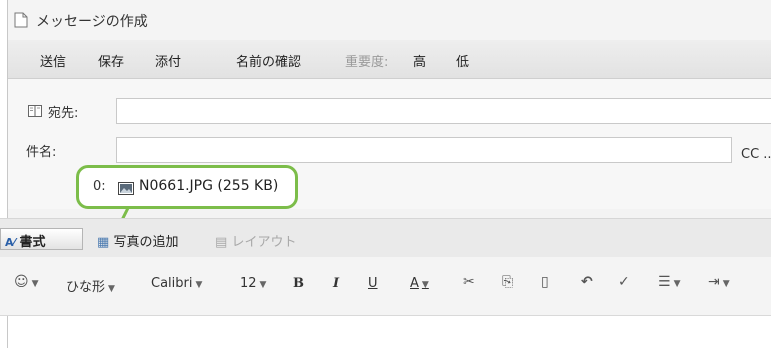  Describe the element at coordinates (389, 59) in the screenshot. I see `main-toolbar: 送信 保存 添付 名前の確認 重要度: 高 低` at that location.